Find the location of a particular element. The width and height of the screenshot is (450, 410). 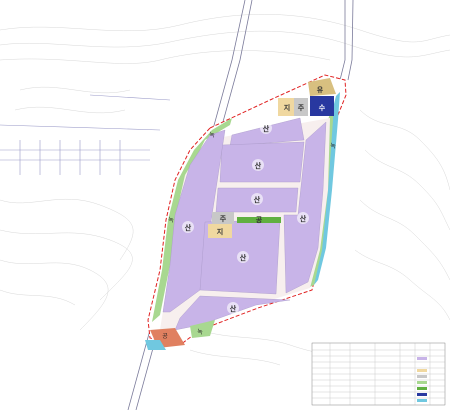

label-green-bottom: 녹 is located at coordinates (200, 332).